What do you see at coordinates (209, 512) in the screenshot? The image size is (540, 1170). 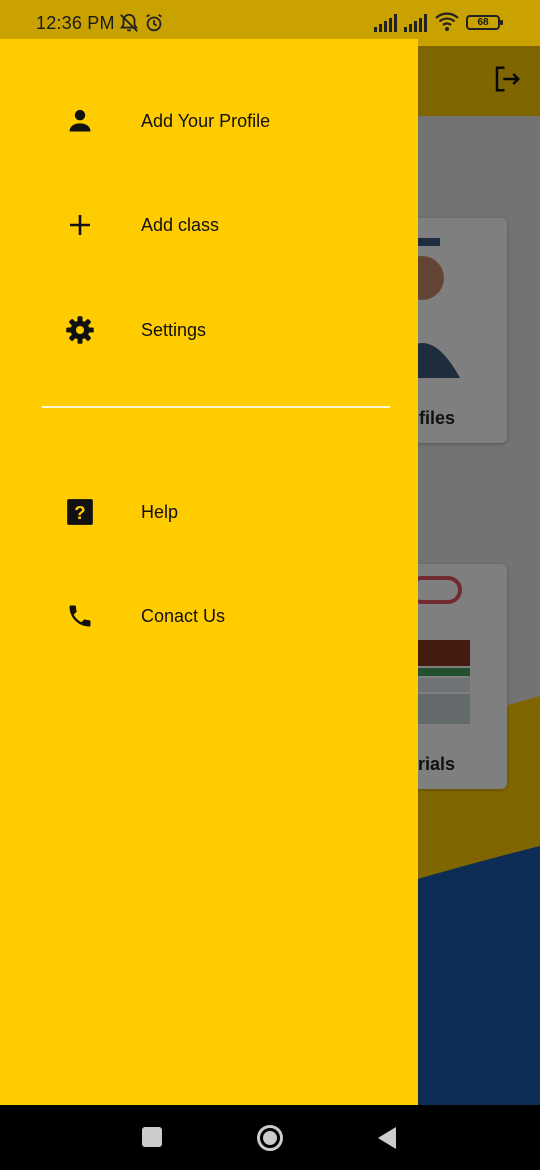 I see `drawer-item-help: ? Help` at bounding box center [209, 512].